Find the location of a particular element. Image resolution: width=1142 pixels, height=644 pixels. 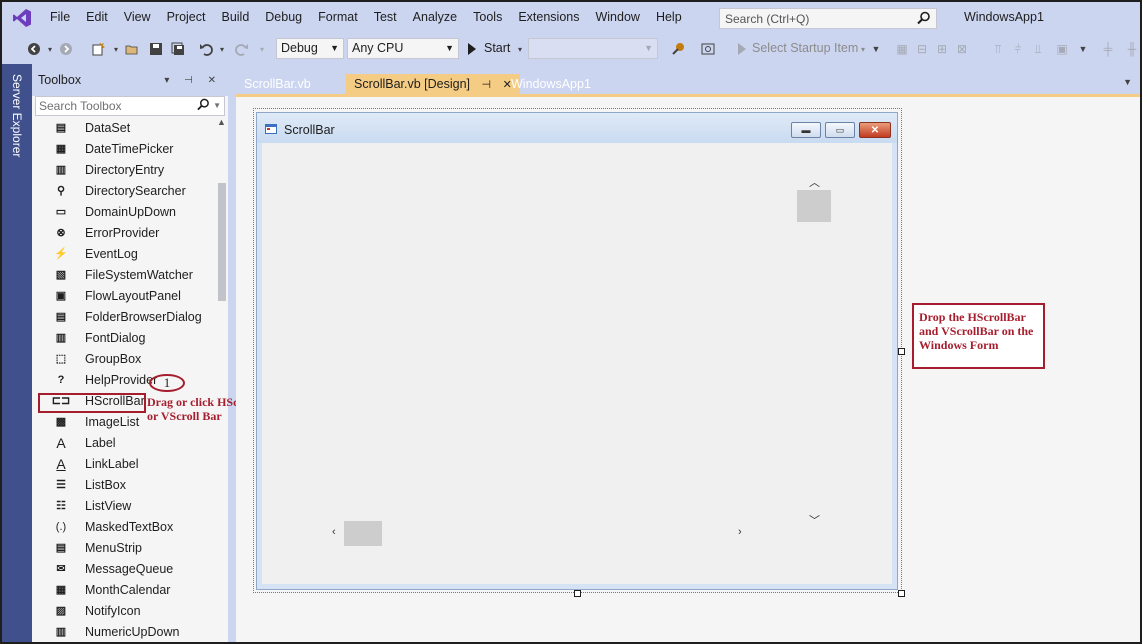

toolbox-search-input: Search Toolbox ▼ is located at coordinates (130, 106).